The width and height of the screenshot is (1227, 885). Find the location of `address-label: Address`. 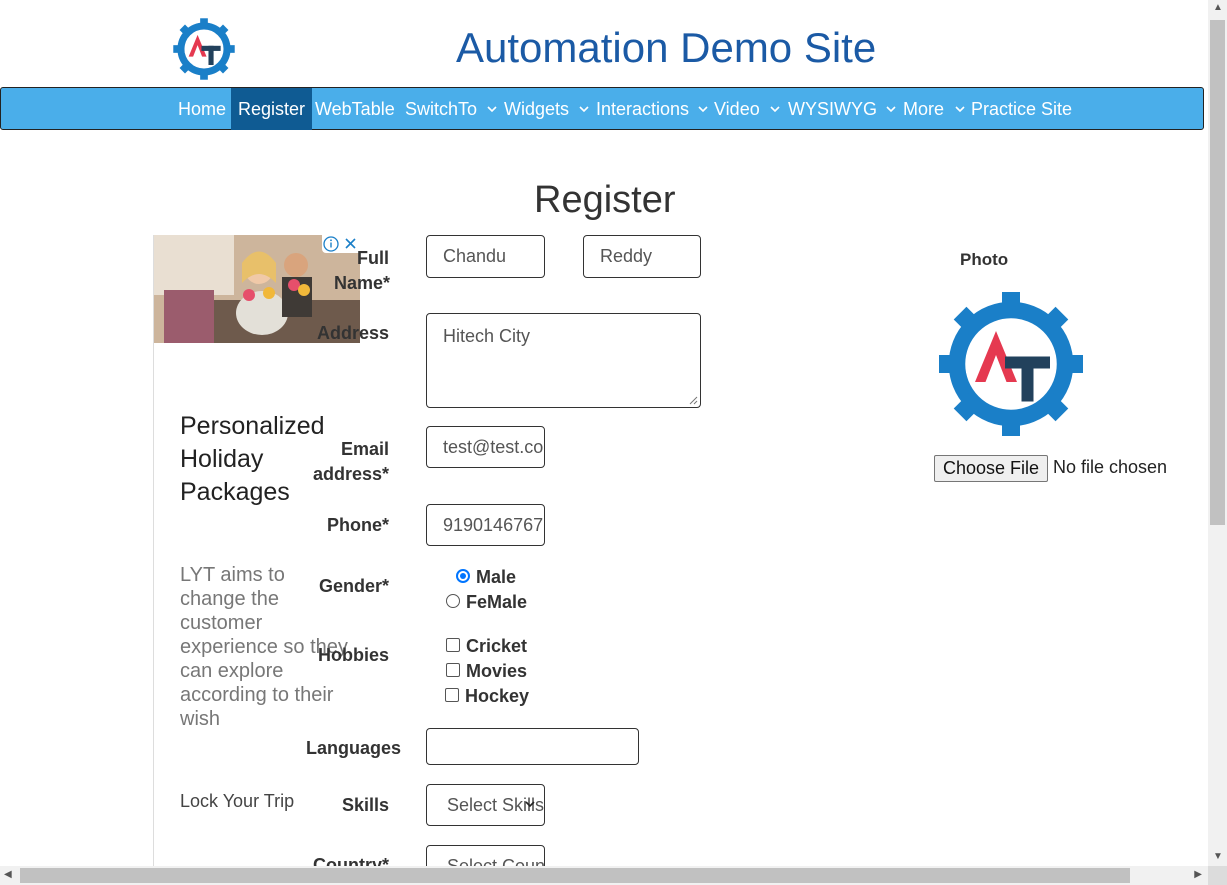

address-label: Address is located at coordinates (352, 333).